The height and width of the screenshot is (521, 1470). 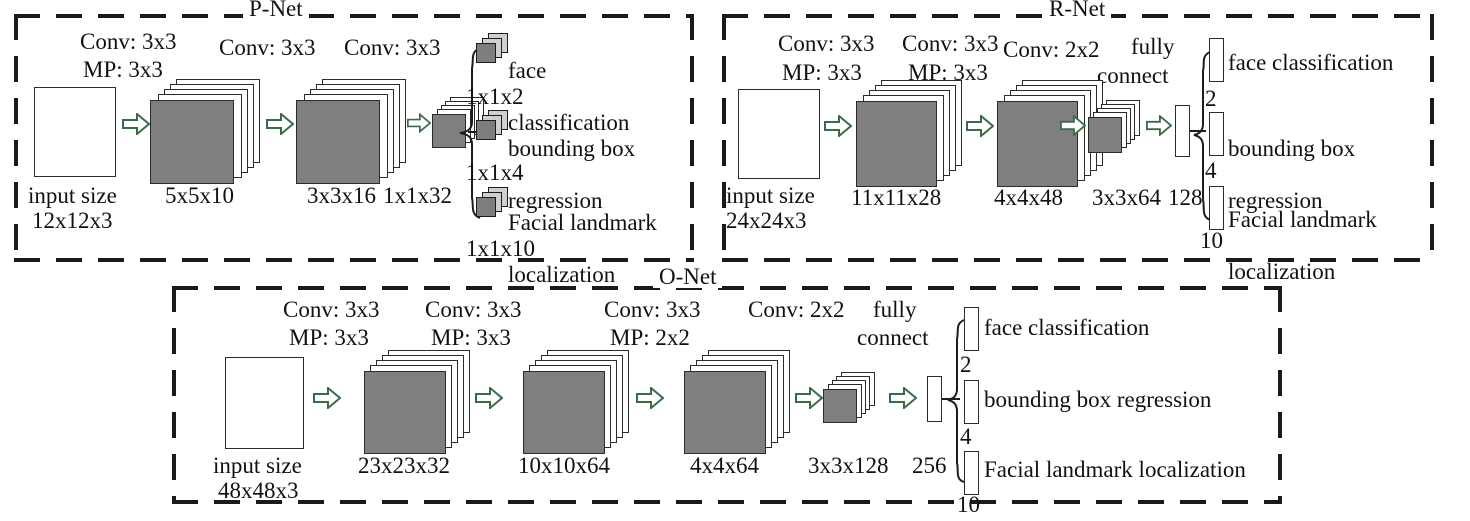 What do you see at coordinates (822, 72) in the screenshot?
I see `rnet-mp1-label: MP: 3x3` at bounding box center [822, 72].